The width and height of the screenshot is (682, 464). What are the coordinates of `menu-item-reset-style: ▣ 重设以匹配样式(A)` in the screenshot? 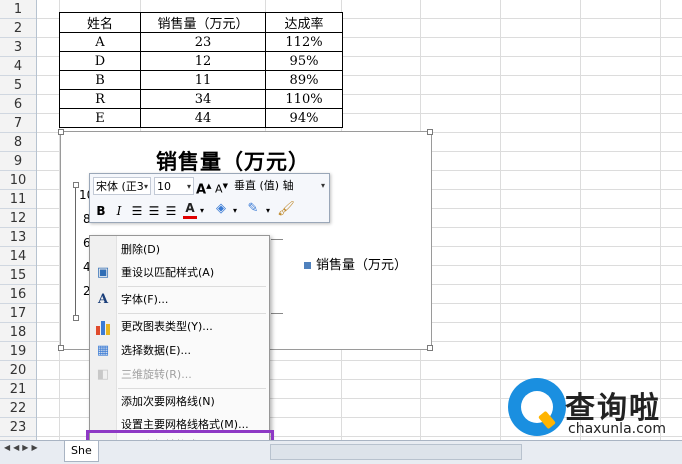 It's located at (179, 273).